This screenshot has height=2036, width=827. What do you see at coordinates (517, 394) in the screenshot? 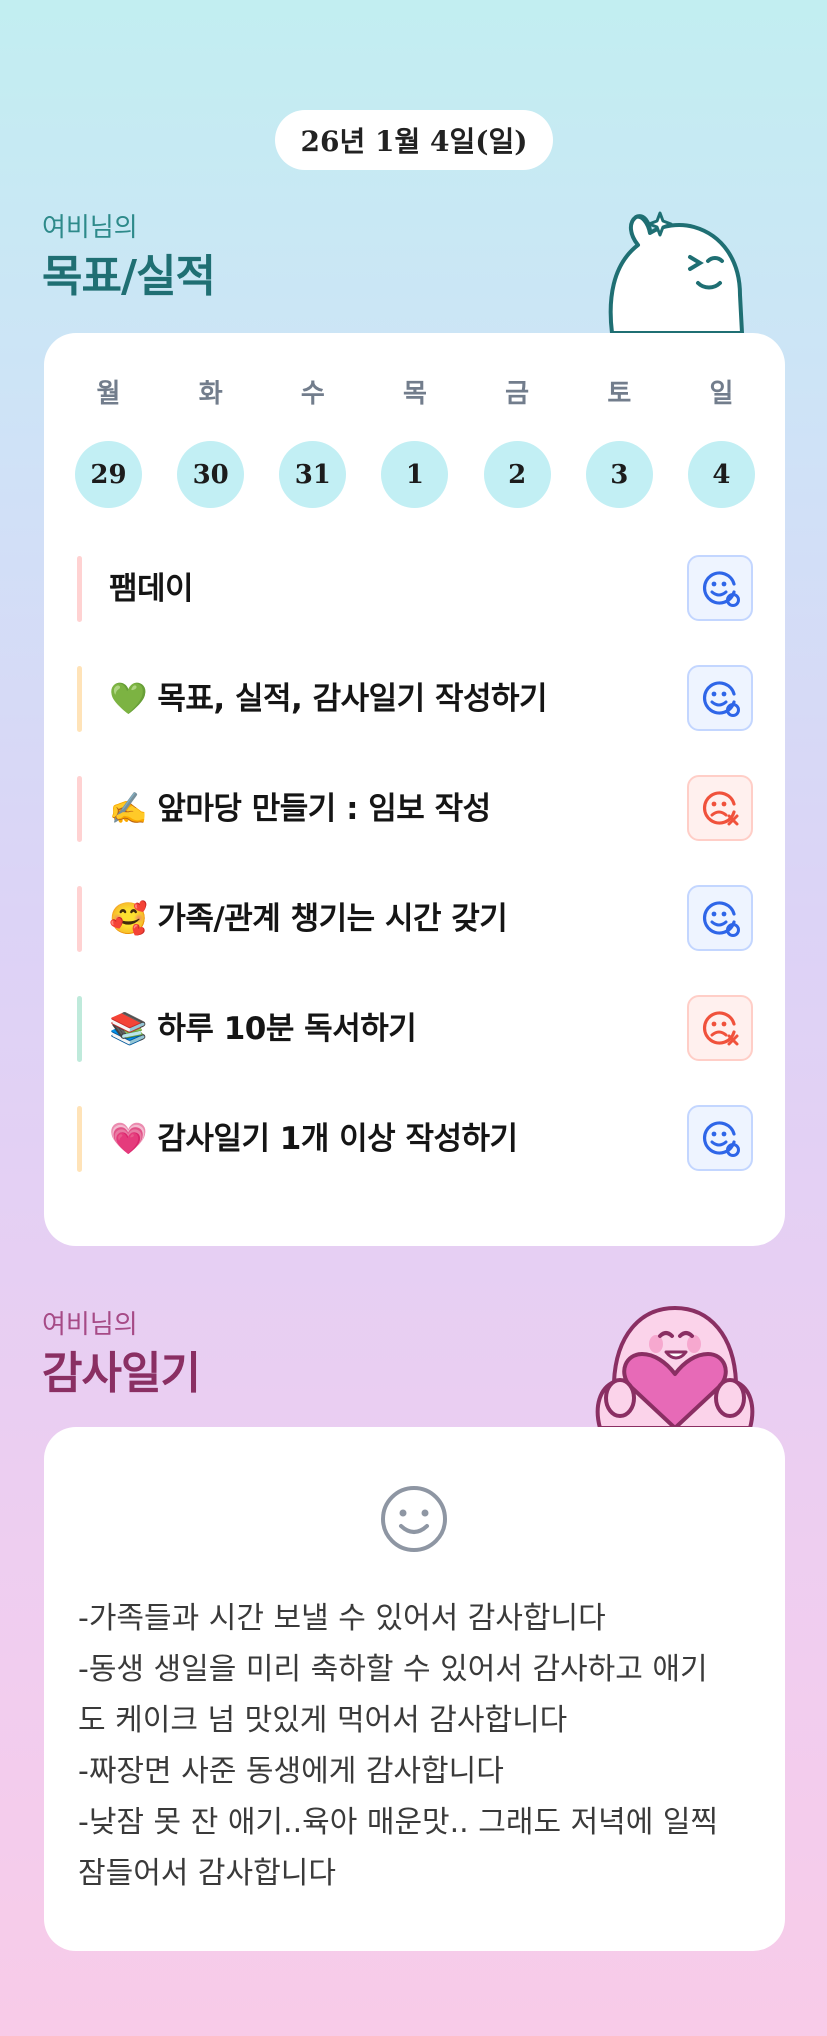
I see `weekday-label: 금` at bounding box center [517, 394].